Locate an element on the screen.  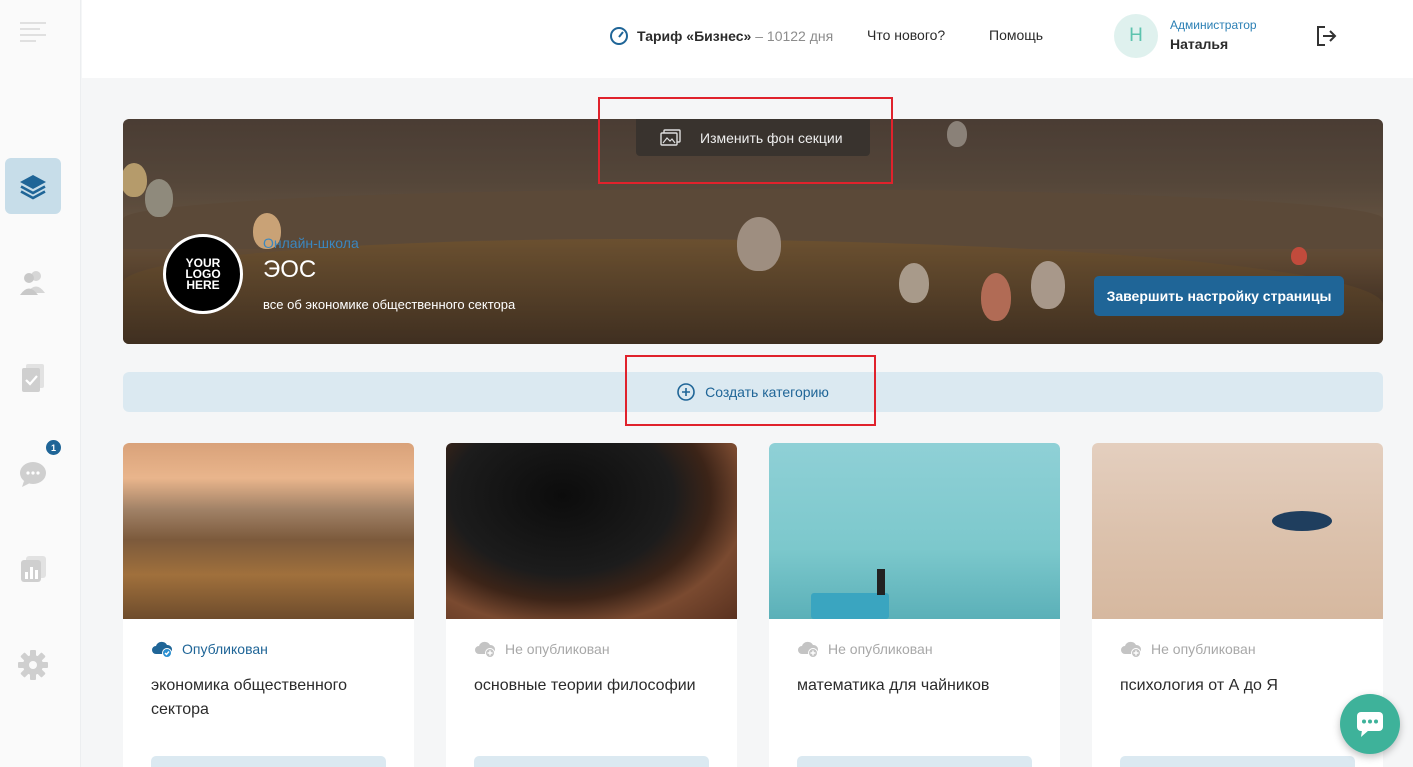
sidebar-item-users is located at coordinates (33, 282).